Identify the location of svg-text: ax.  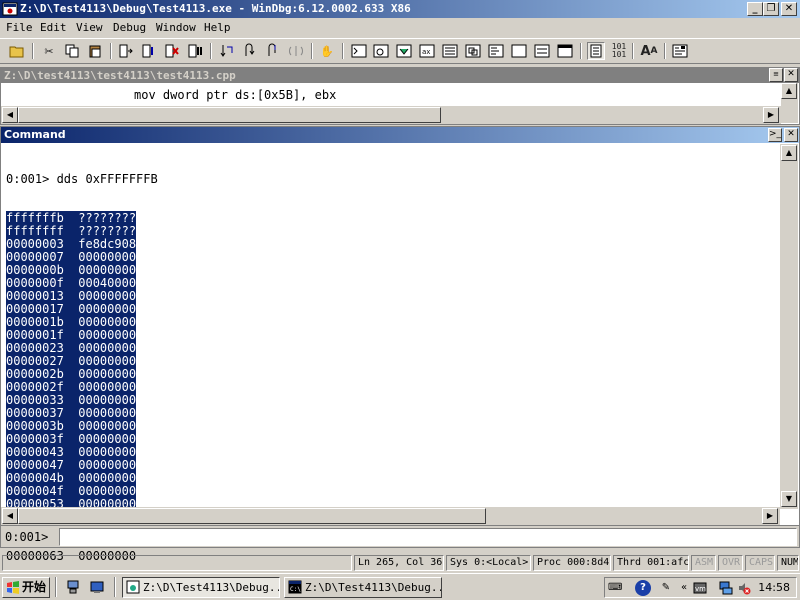
(426, 52).